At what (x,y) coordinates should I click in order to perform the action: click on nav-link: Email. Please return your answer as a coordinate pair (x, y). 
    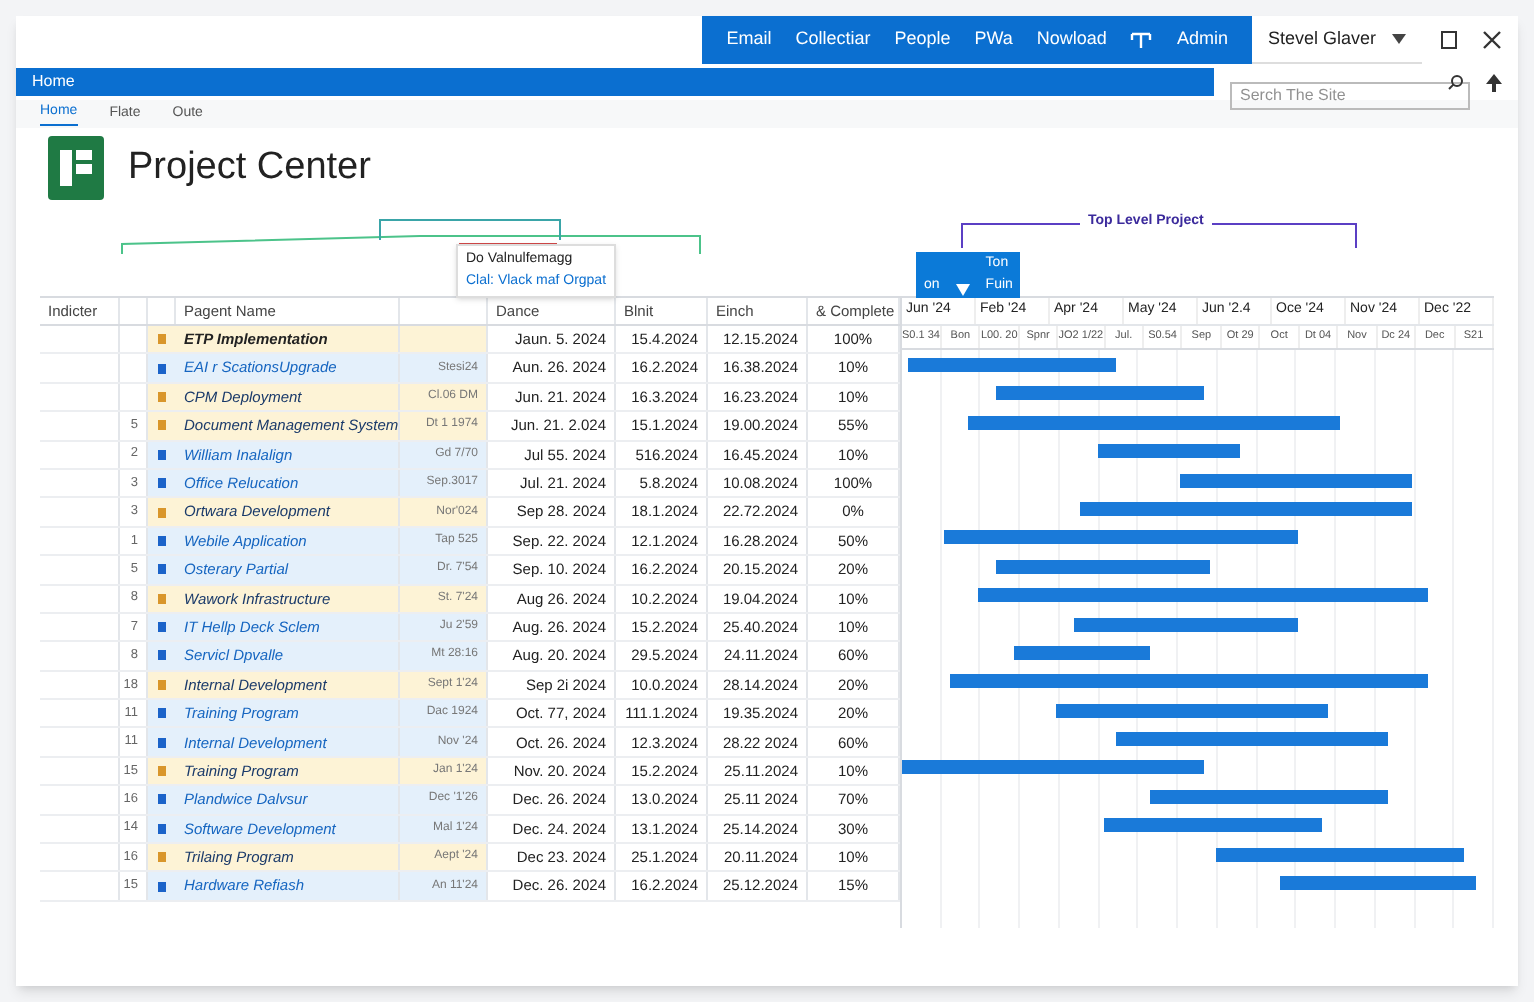
    Looking at the image, I should click on (749, 40).